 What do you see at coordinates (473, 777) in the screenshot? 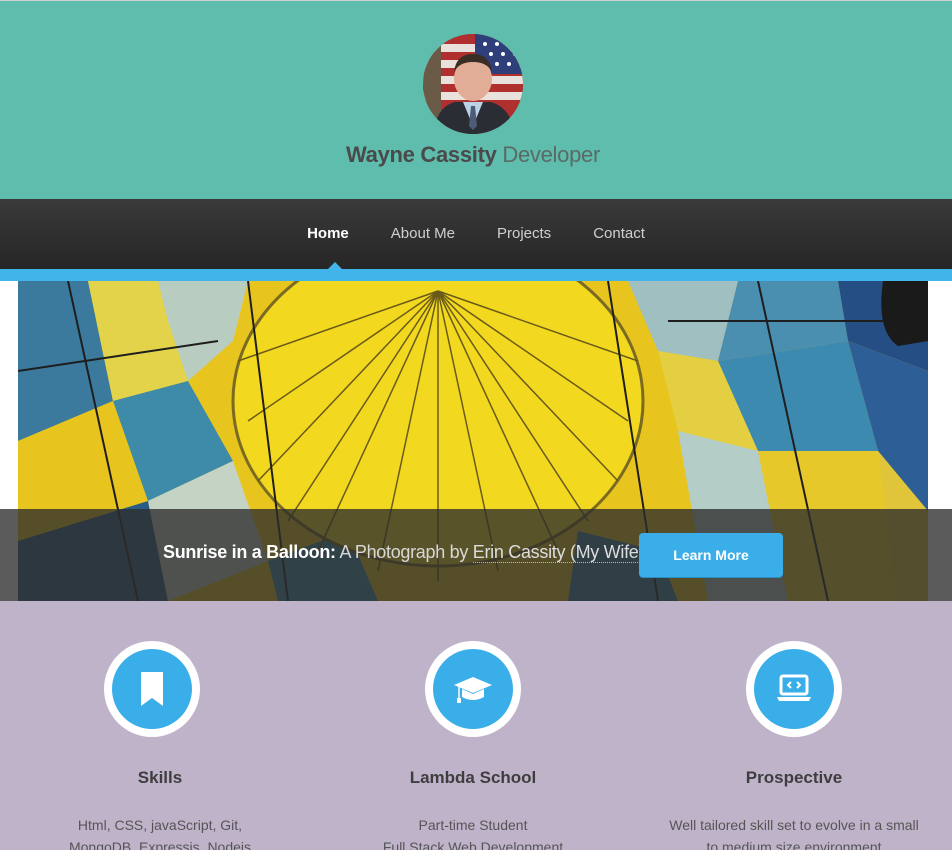
I see `feature-title: Lambda School` at bounding box center [473, 777].